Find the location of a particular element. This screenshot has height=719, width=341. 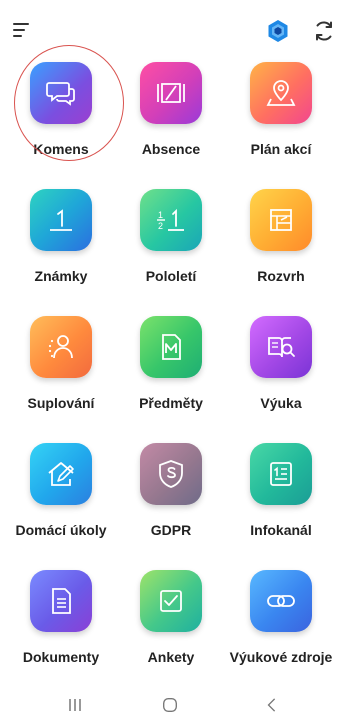

tile-pololeti: 1 2 Pololetí is located at coordinates (171, 249).